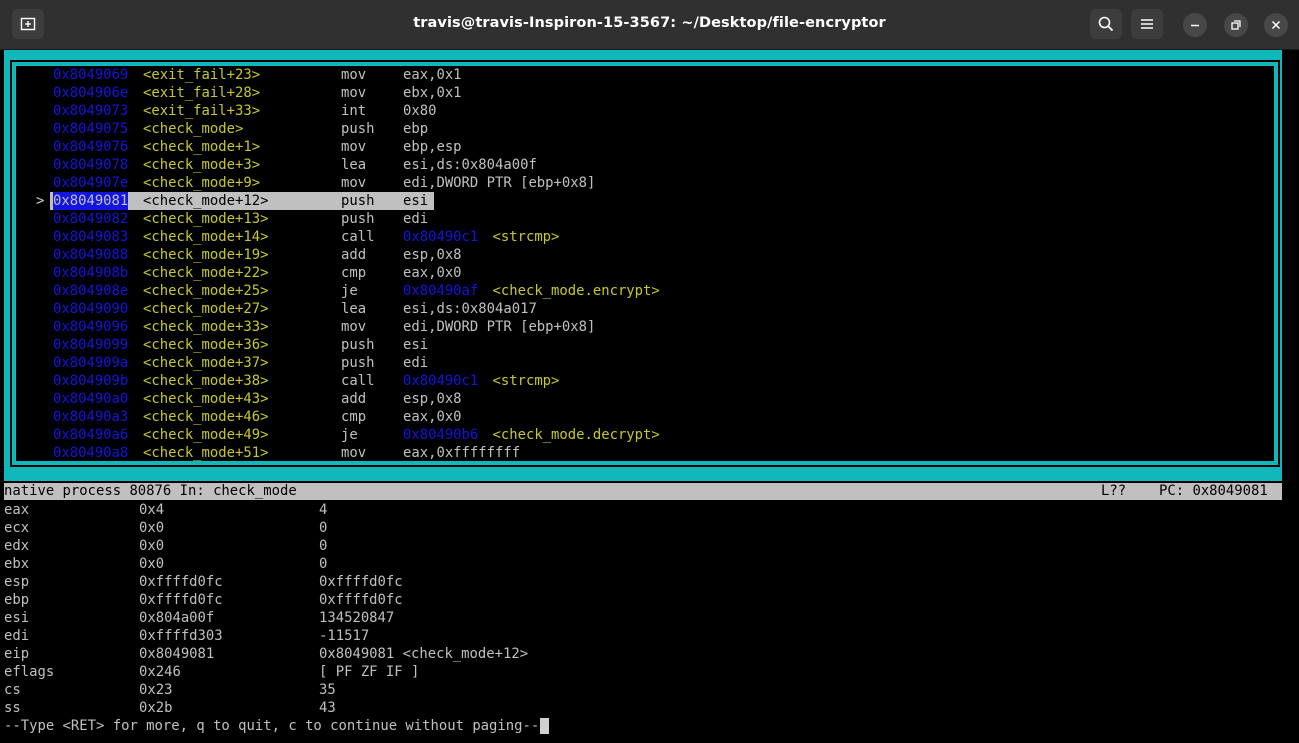 The height and width of the screenshot is (743, 1299). I want to click on minimize-button, so click(1195, 25).